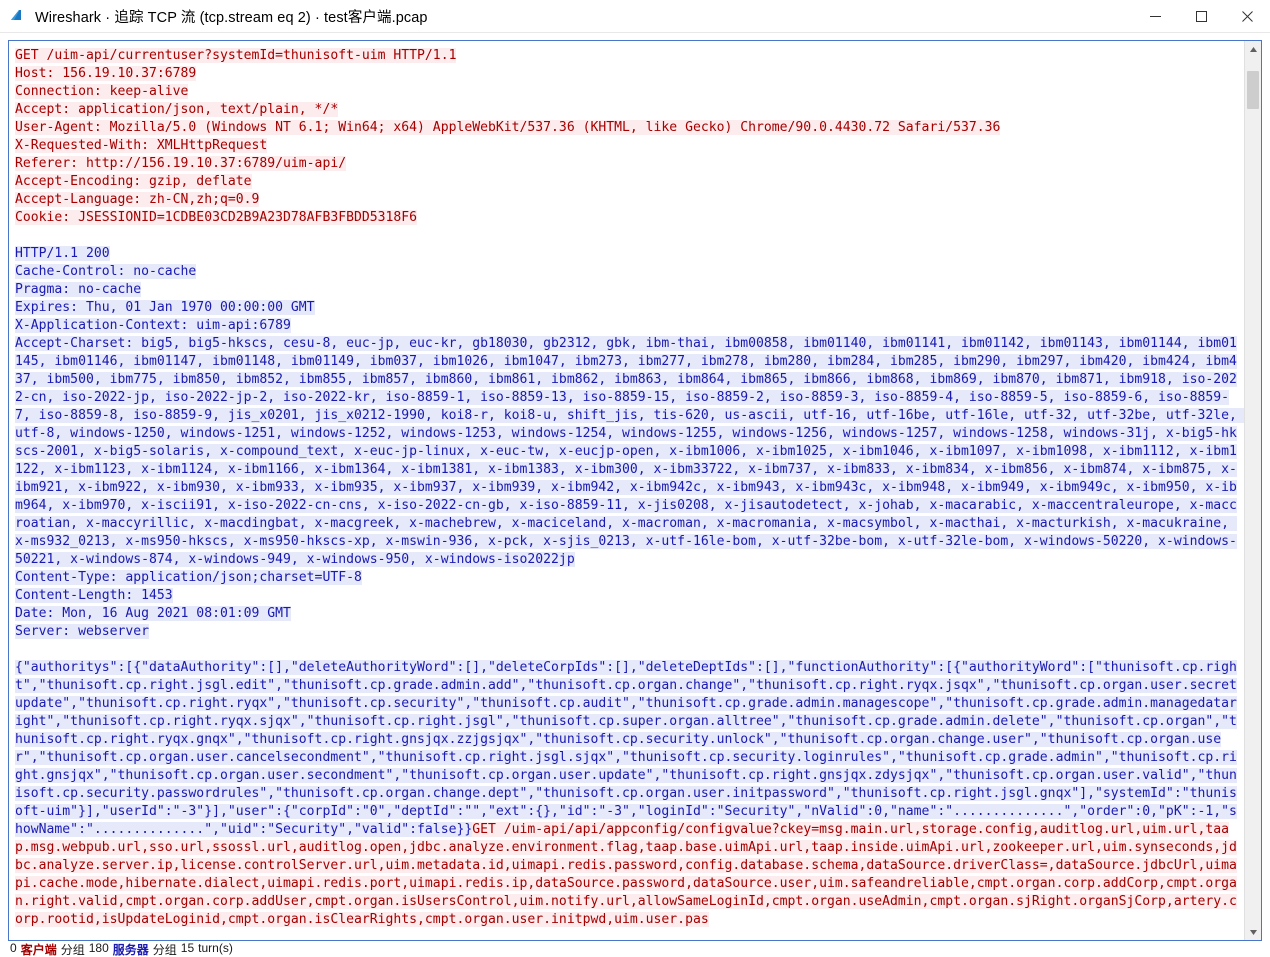  Describe the element at coordinates (38, 950) in the screenshot. I see `client-label: 客户端` at that location.